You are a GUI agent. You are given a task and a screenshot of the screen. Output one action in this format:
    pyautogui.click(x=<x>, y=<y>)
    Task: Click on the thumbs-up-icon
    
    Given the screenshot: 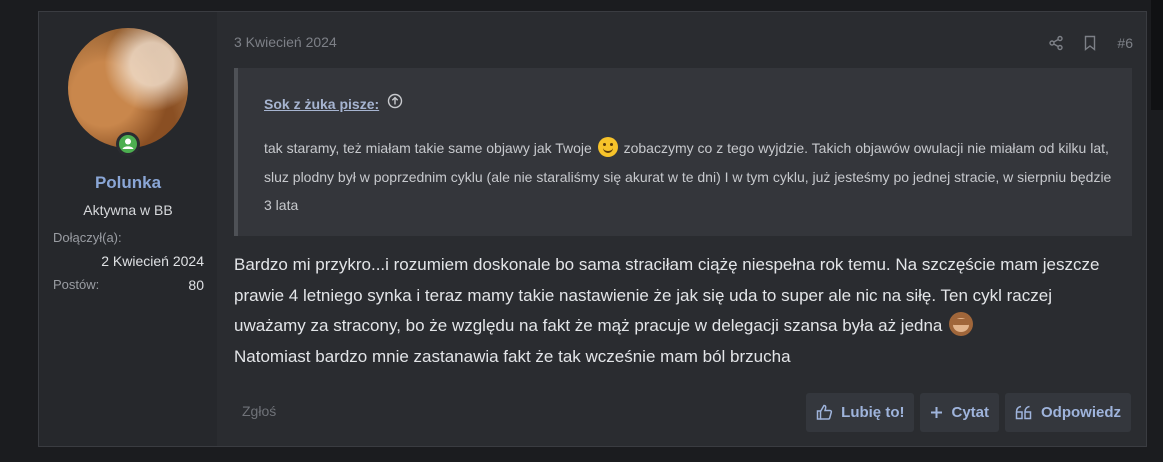 What is the action you would take?
    pyautogui.click(x=824, y=412)
    